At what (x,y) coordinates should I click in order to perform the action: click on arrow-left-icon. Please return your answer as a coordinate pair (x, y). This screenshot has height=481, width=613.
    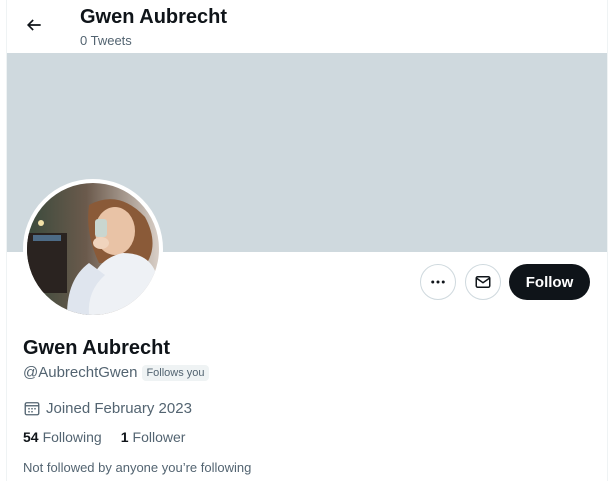
    Looking at the image, I should click on (33, 25).